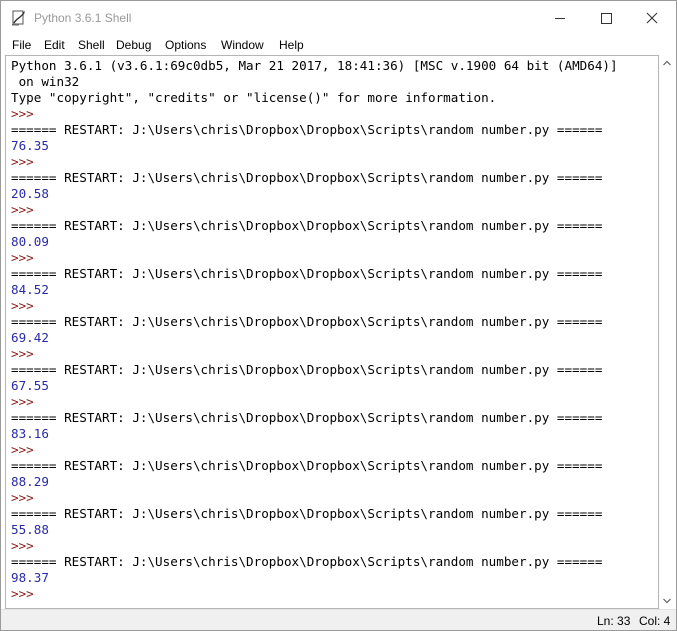 This screenshot has height=631, width=677. I want to click on window-title: Python 3.6.1 Shell, so click(83, 18).